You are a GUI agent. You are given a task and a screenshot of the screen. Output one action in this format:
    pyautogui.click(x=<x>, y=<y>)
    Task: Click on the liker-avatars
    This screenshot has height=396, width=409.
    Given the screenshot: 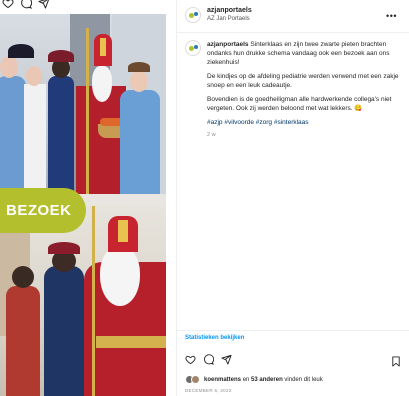 What is the action you would take?
    pyautogui.click(x=192, y=379)
    